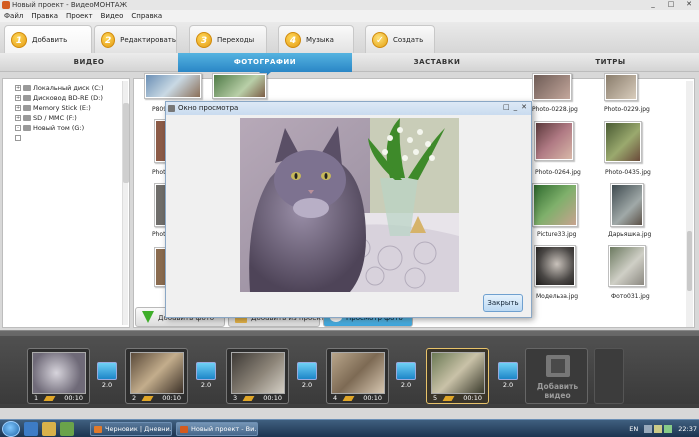 This screenshot has width=699, height=437. I want to click on preview-title: Окно просмотра, so click(208, 108).